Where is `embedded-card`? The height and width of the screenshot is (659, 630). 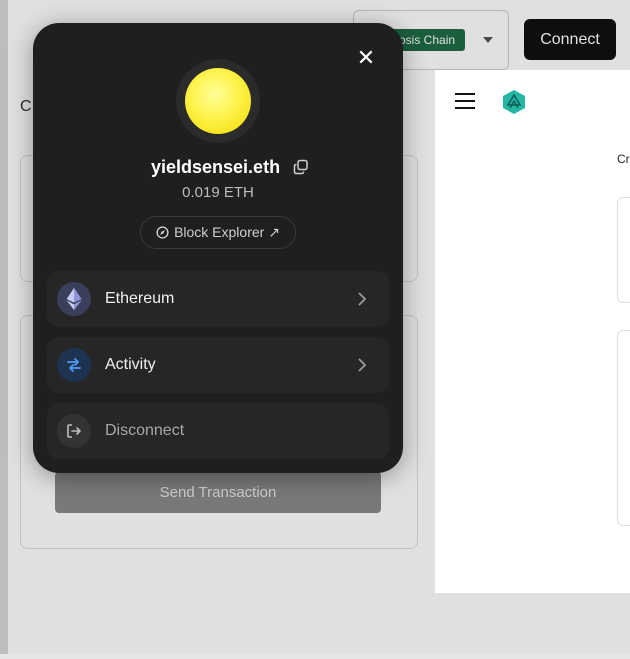
embedded-card is located at coordinates (623, 250).